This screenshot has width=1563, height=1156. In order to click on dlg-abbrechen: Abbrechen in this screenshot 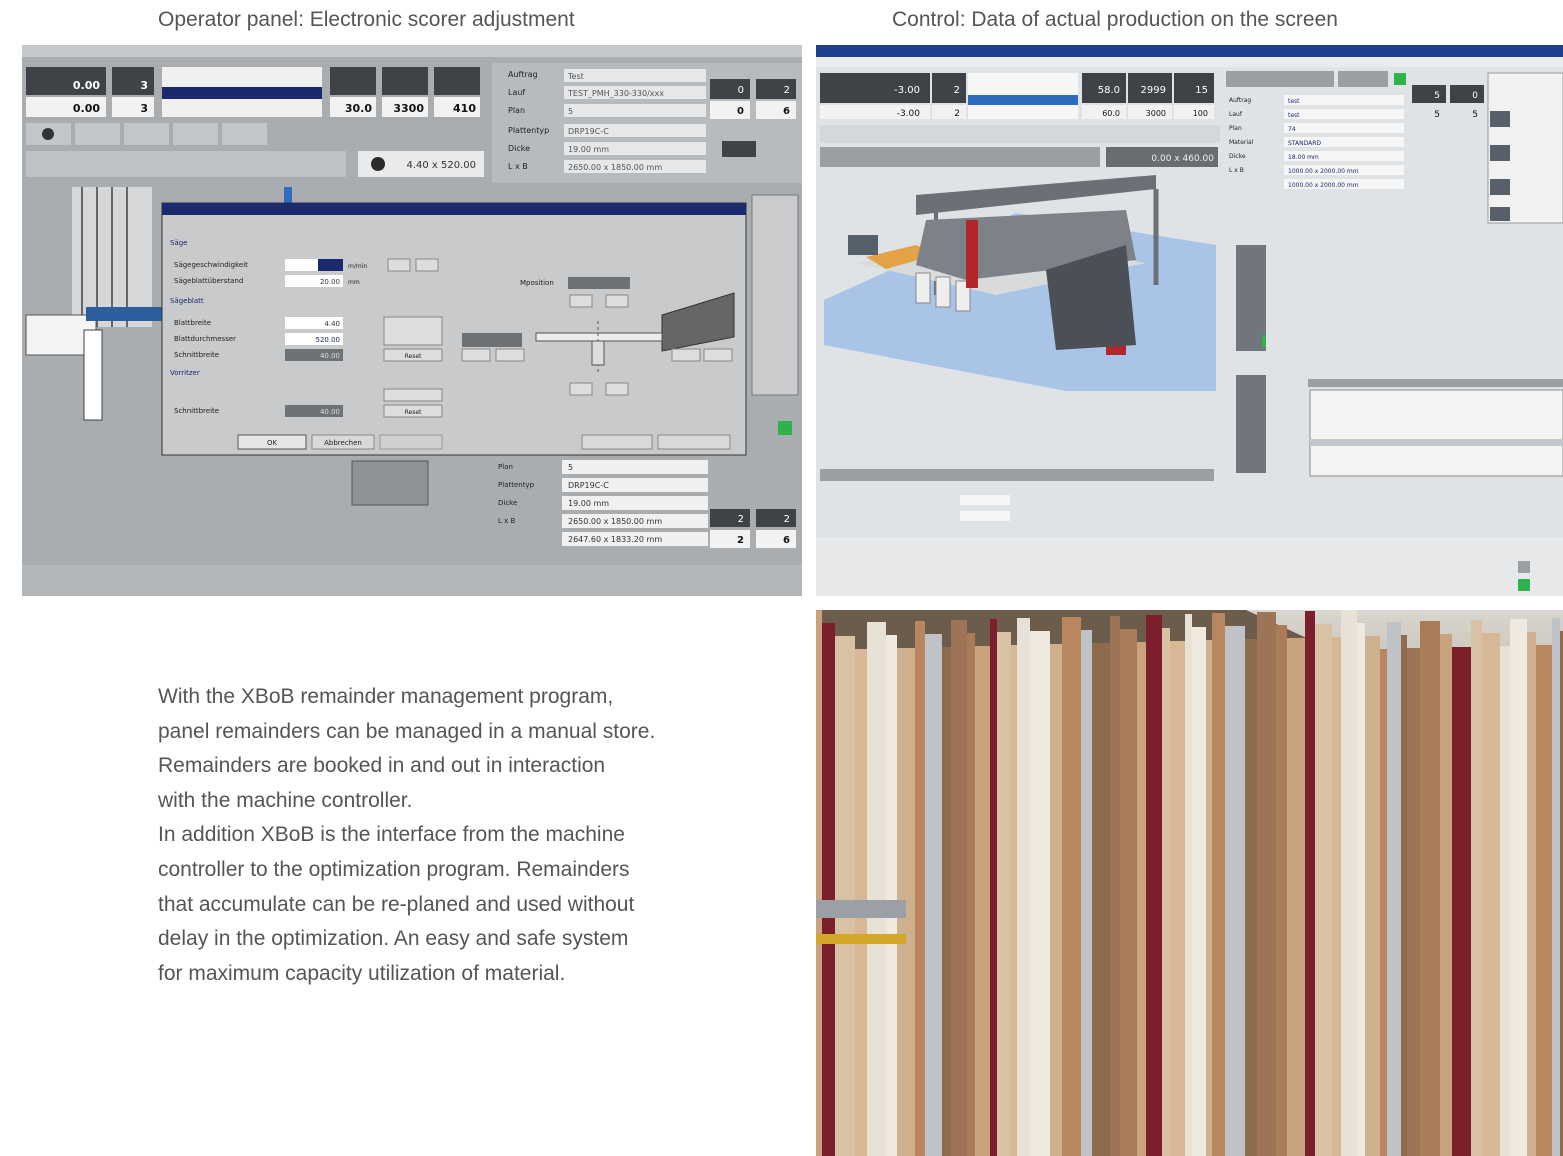, I will do `click(343, 443)`.